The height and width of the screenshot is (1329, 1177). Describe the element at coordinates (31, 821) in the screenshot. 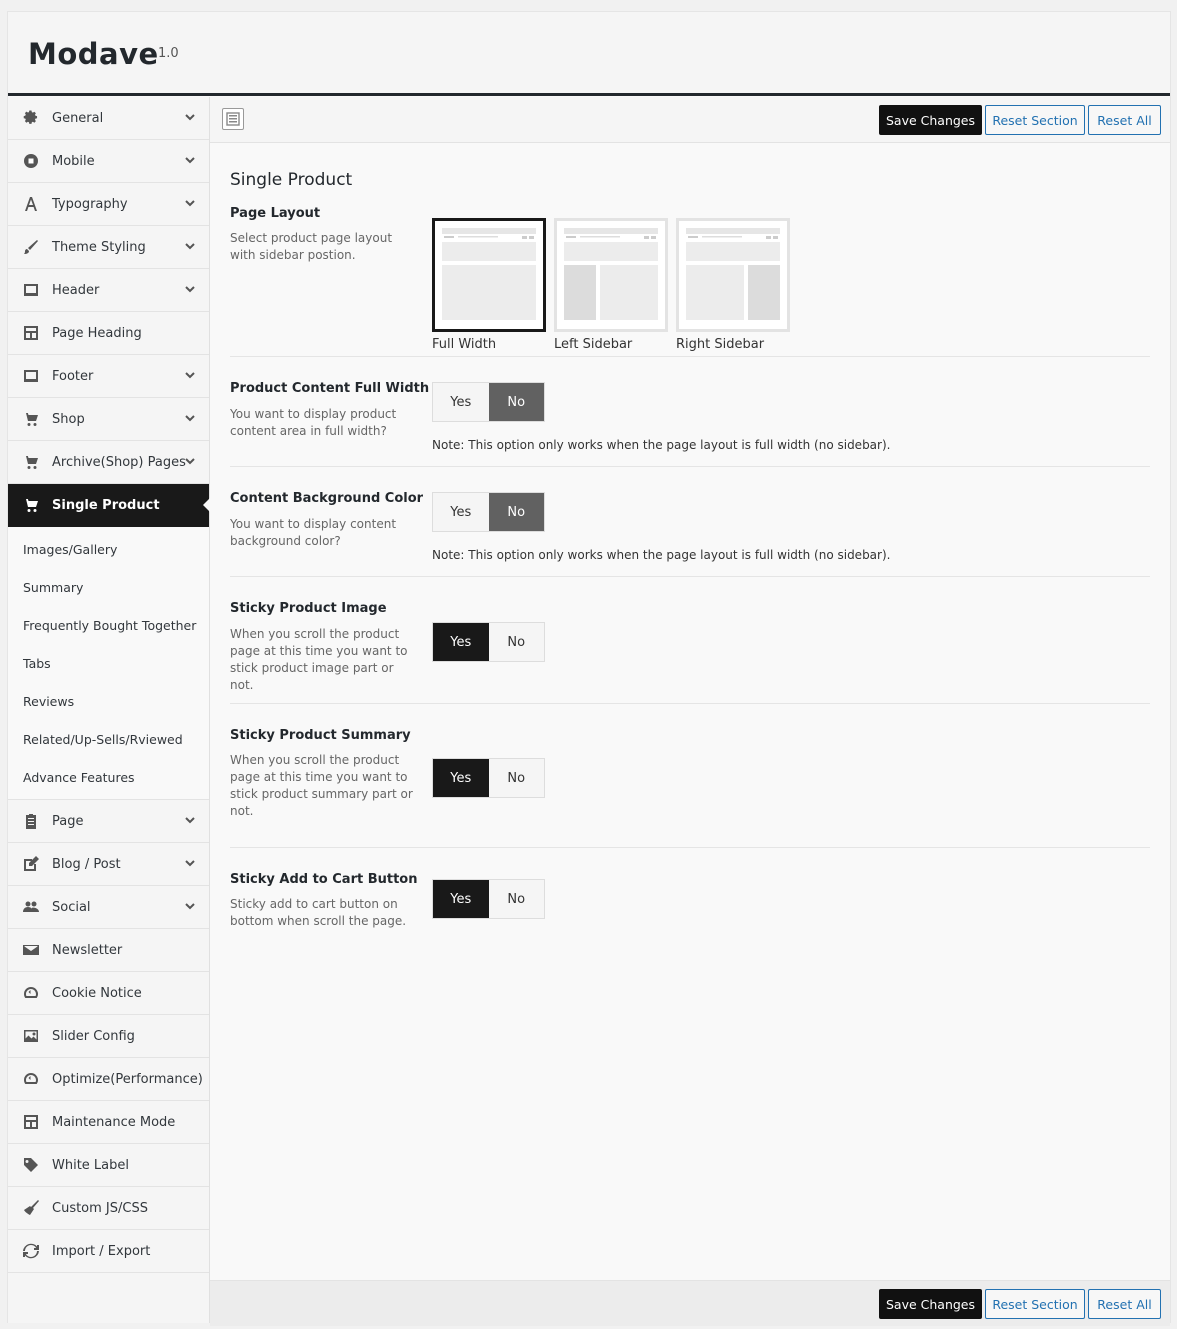

I see `clipboard-icon` at that location.